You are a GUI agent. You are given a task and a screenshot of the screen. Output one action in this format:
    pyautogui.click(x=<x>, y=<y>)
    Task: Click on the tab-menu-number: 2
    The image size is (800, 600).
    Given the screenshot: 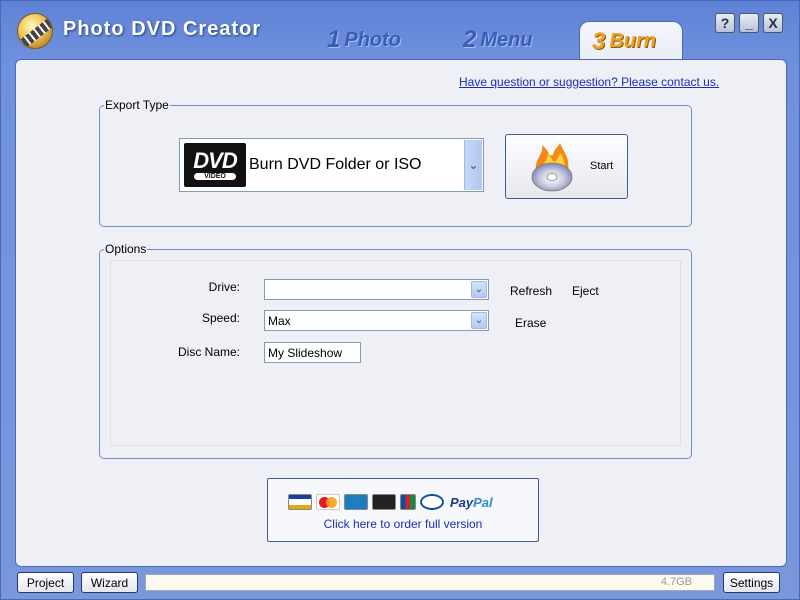 What is the action you would take?
    pyautogui.click(x=470, y=39)
    